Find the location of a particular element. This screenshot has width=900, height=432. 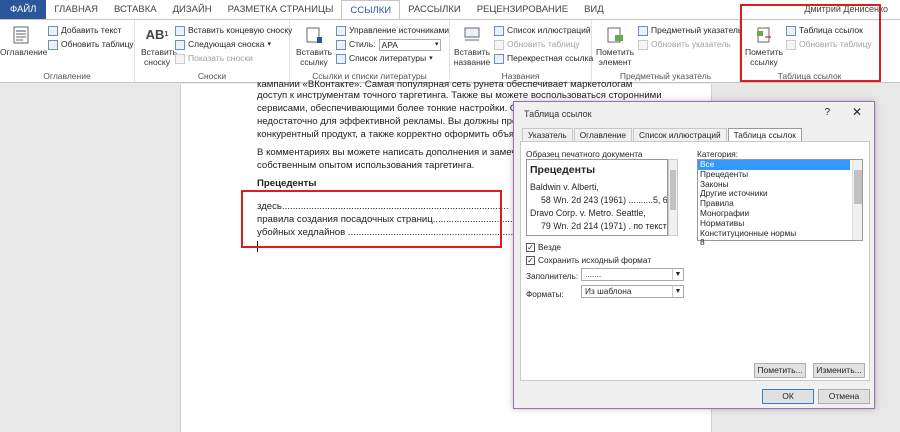

help-icon: ? is located at coordinates (827, 112).